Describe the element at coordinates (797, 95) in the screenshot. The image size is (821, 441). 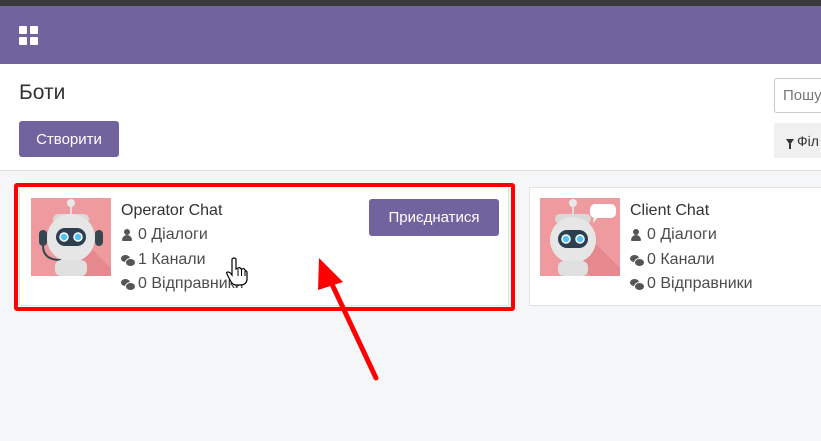
I see `search-input` at that location.